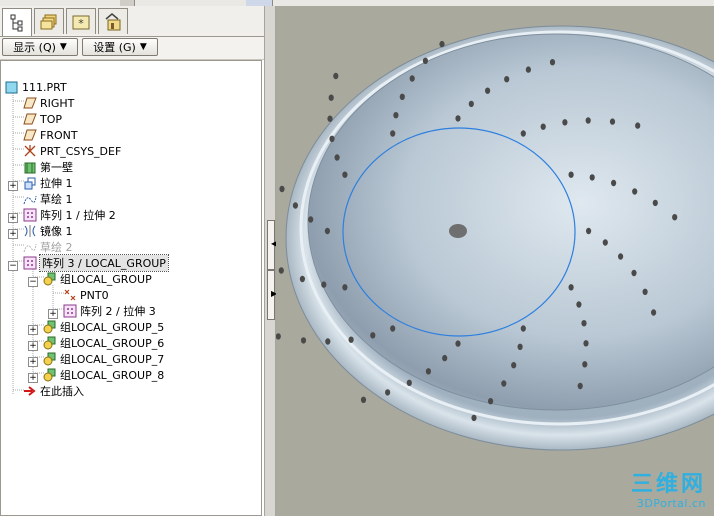 The height and width of the screenshot is (516, 714). Describe the element at coordinates (458, 231) in the screenshot. I see `center-hole` at that location.